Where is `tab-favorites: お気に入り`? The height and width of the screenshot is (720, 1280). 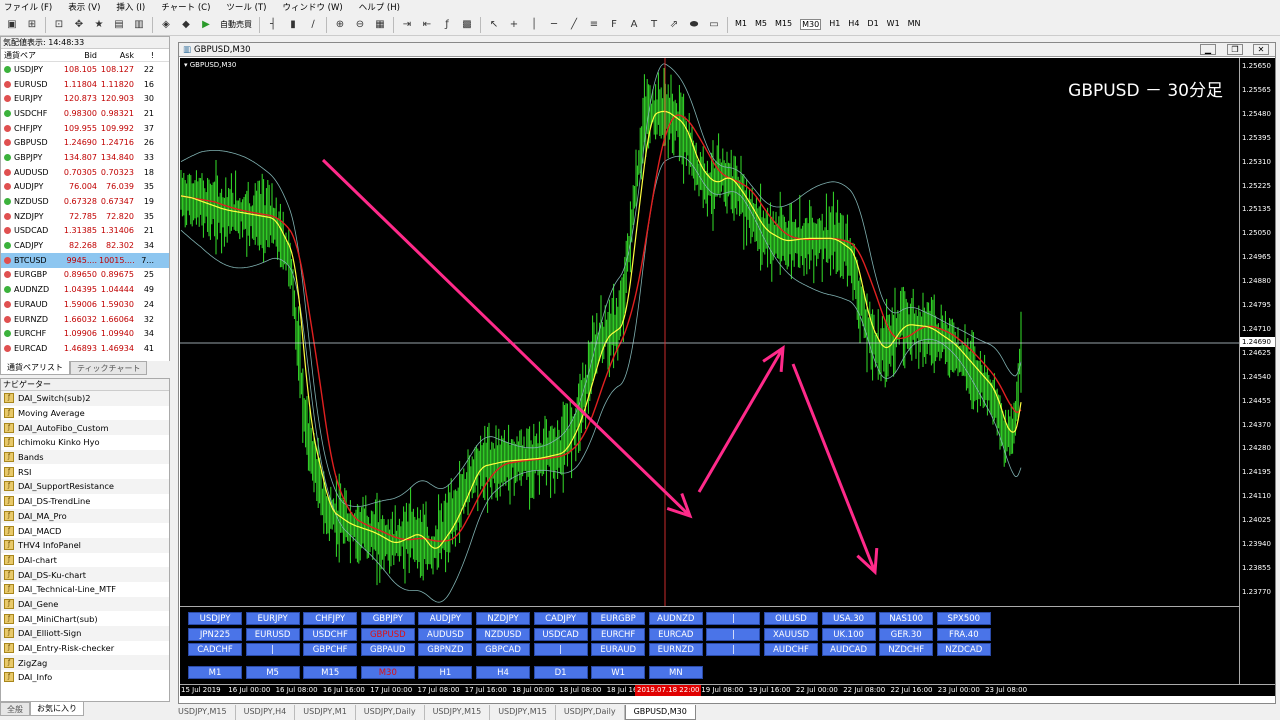
tab-favorites: お気に入り is located at coordinates (57, 709).